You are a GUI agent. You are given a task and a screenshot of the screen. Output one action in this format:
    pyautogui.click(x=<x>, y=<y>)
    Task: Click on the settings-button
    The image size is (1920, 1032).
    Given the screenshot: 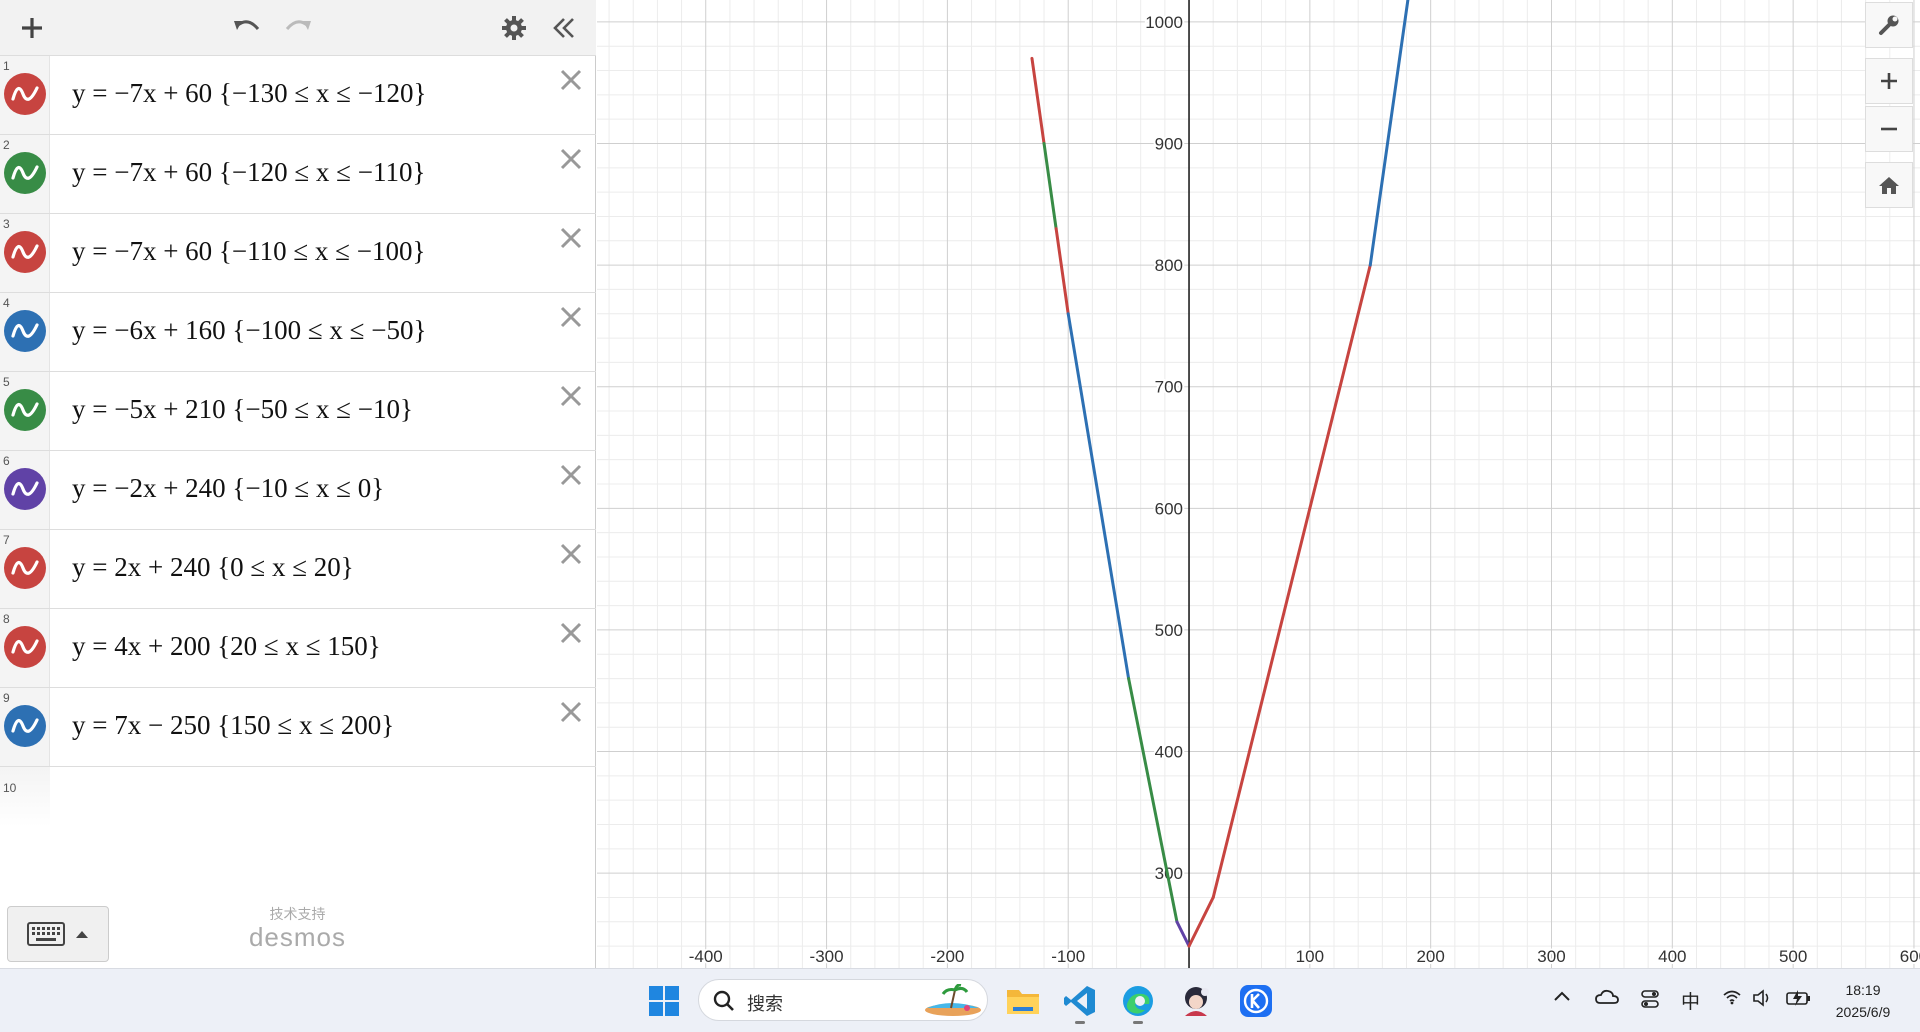 What is the action you would take?
    pyautogui.click(x=514, y=28)
    